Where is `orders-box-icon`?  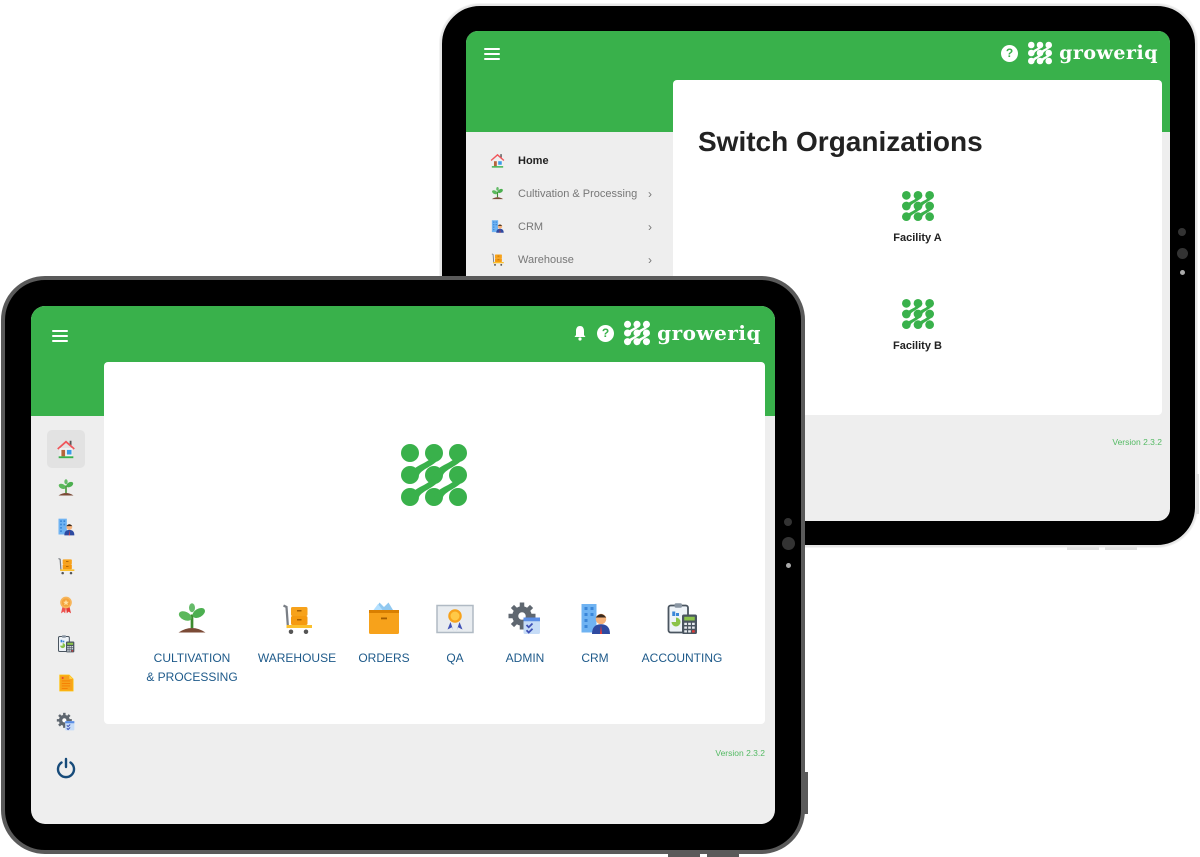 orders-box-icon is located at coordinates (384, 619).